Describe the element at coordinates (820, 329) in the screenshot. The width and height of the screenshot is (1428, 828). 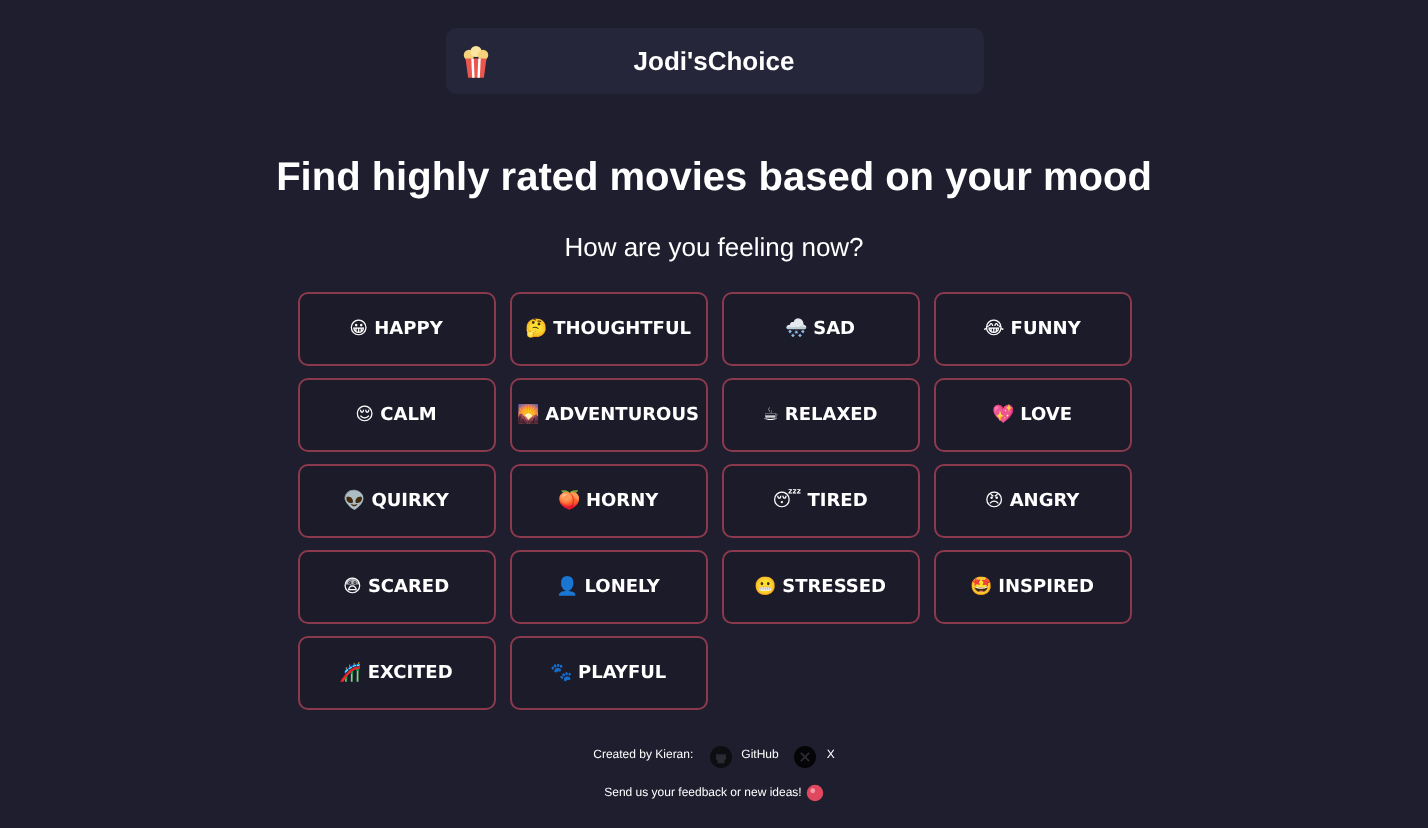
I see `mood-button: 🌨 SAD` at that location.